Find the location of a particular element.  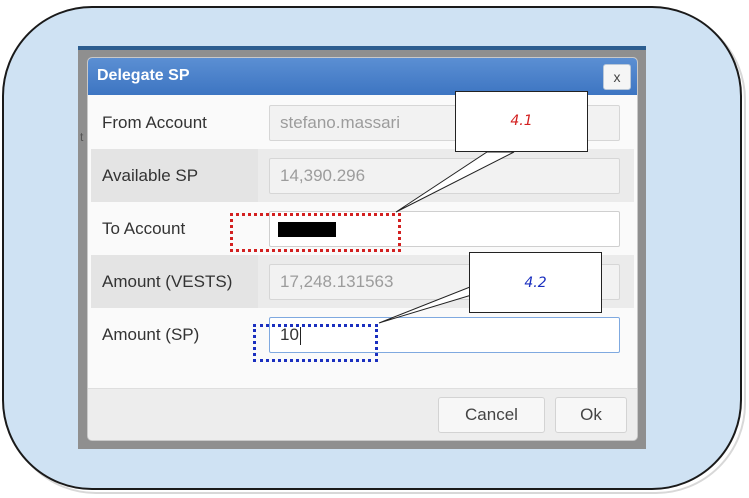

callout-4-2: 4.2 is located at coordinates (535, 282).